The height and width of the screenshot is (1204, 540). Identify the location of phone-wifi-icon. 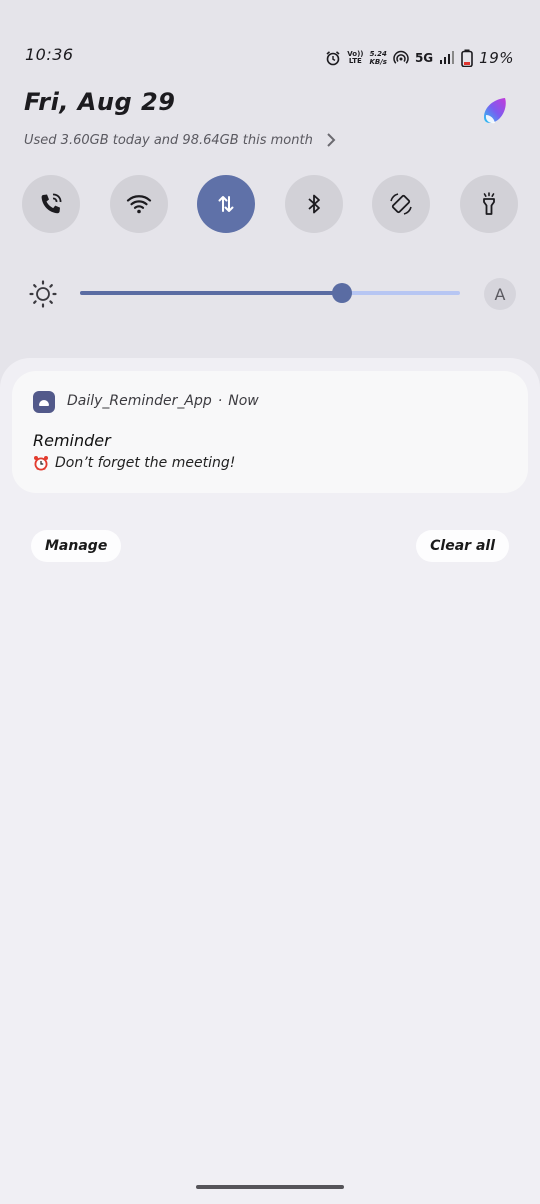
(51, 203).